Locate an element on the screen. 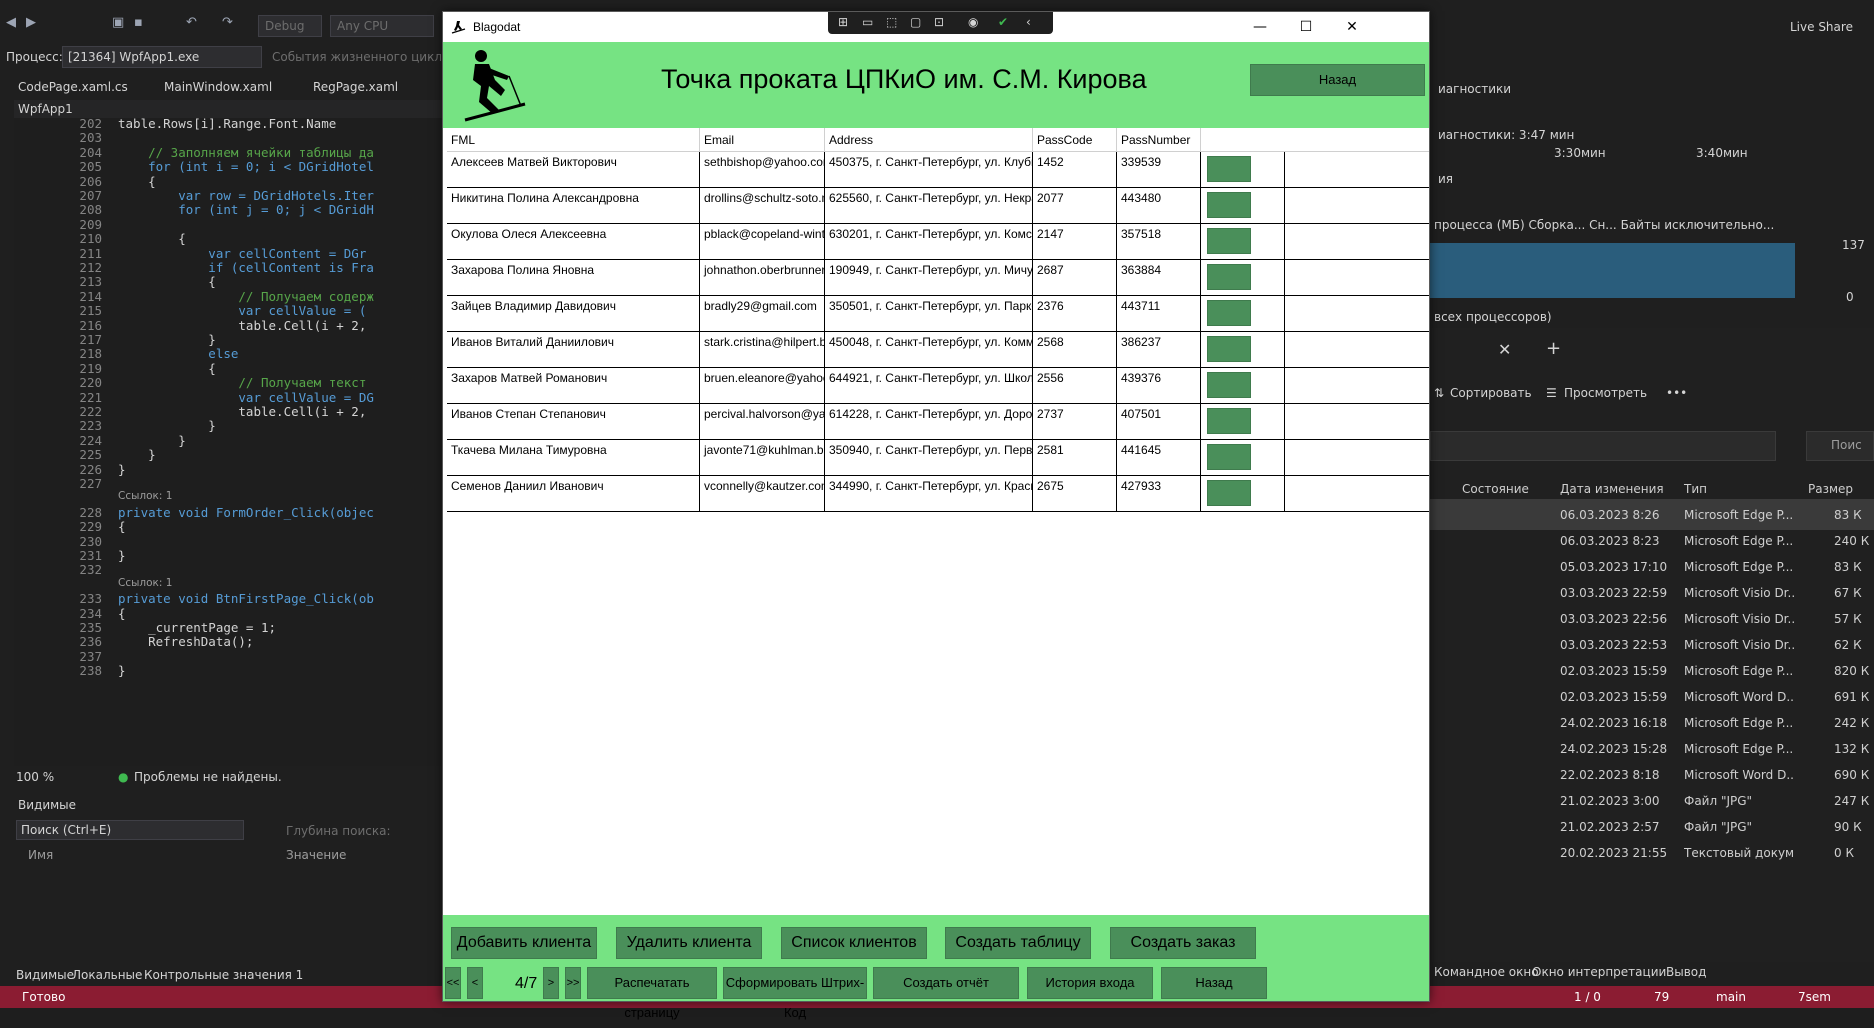 The width and height of the screenshot is (1874, 1028). col-passcode: PassCode is located at coordinates (1075, 140).